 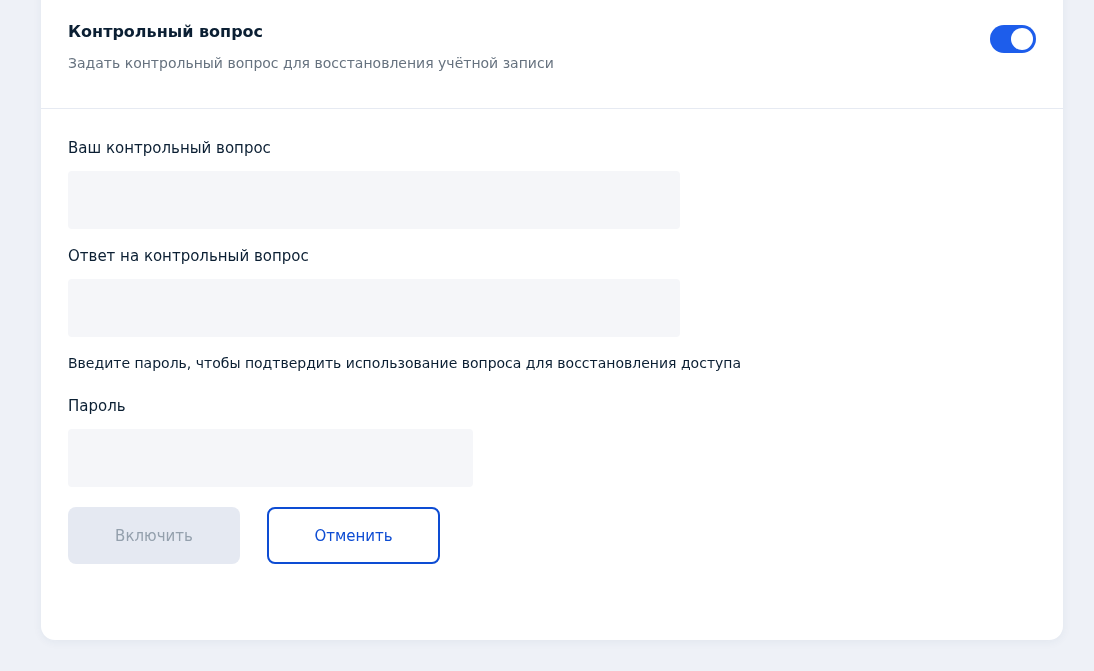 I want to click on section-title: Контрольный вопрос, so click(x=166, y=31).